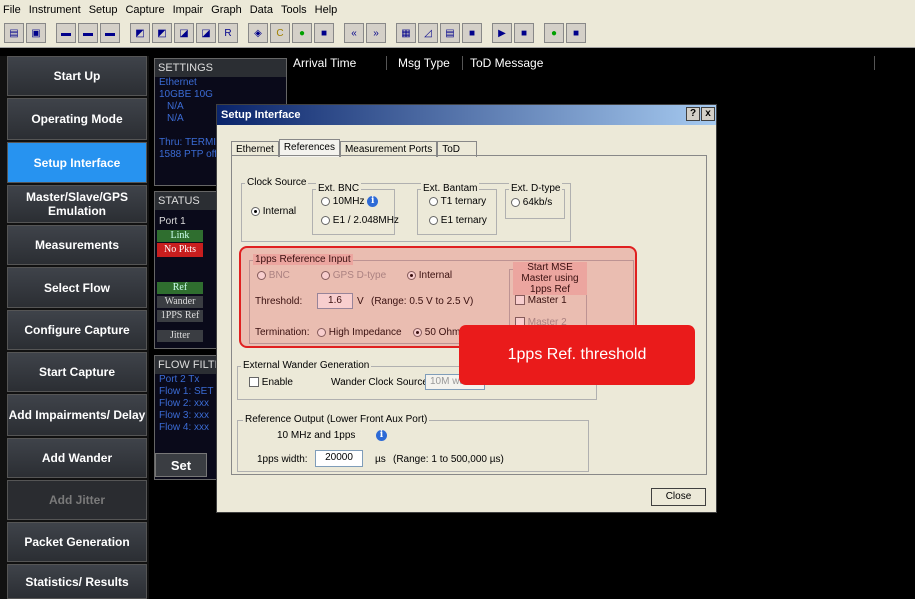  What do you see at coordinates (12, 10) in the screenshot?
I see `menu-file: File` at bounding box center [12, 10].